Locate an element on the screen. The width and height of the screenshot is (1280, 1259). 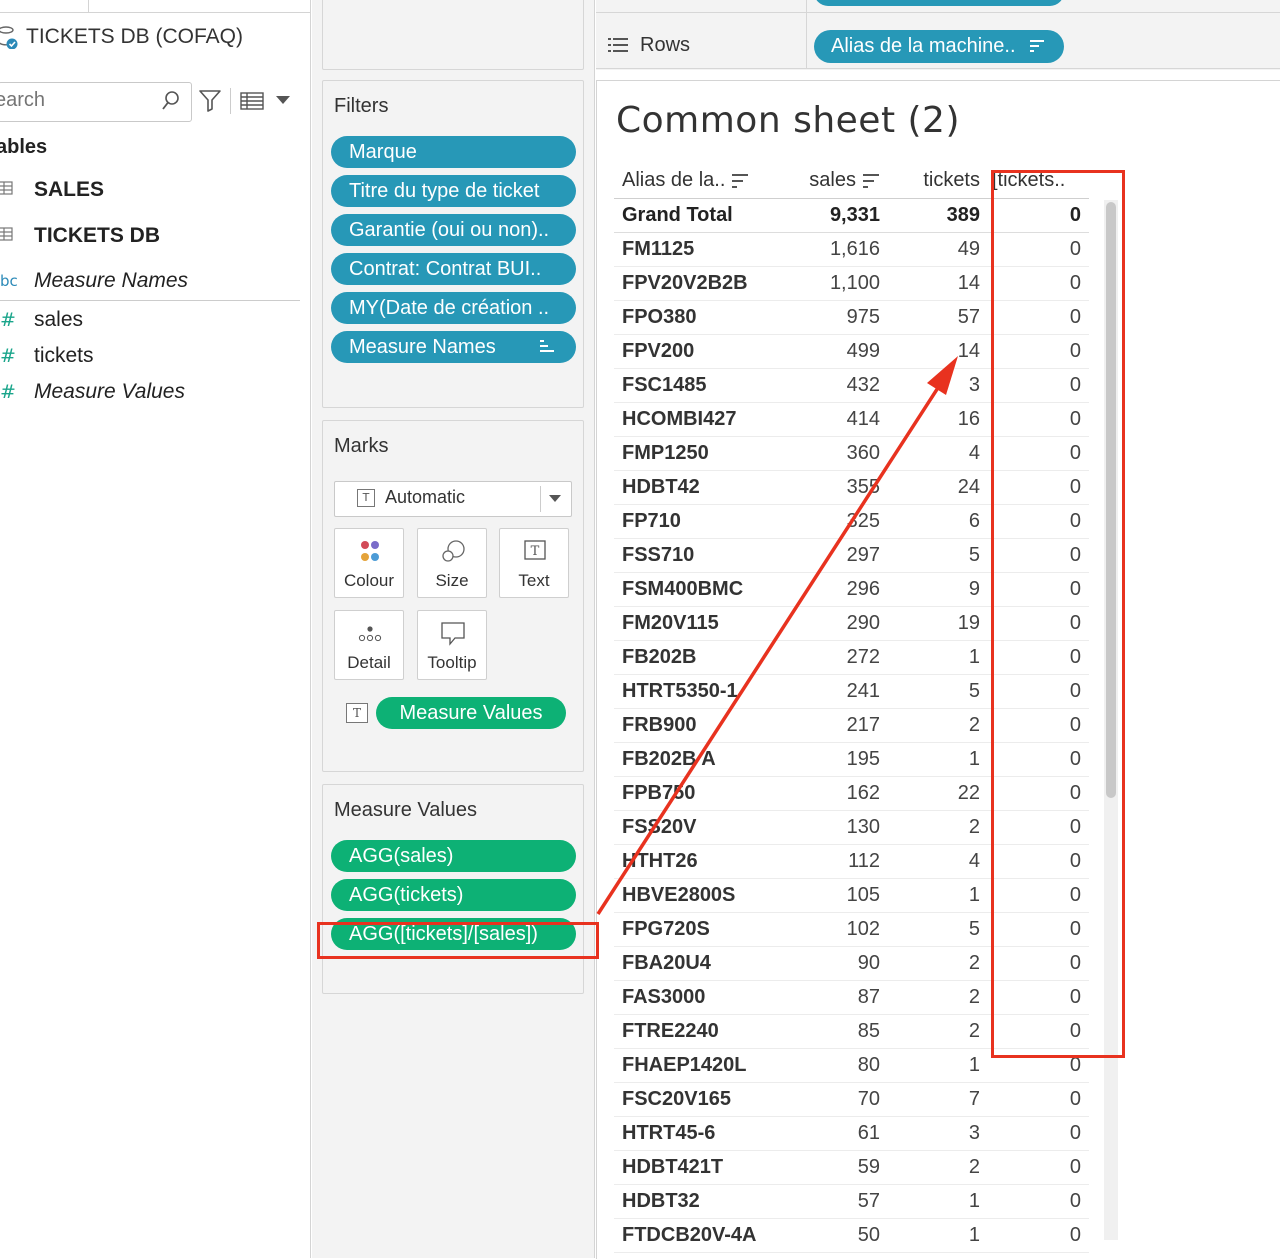
annotation-arrow is located at coordinates (777, 635).